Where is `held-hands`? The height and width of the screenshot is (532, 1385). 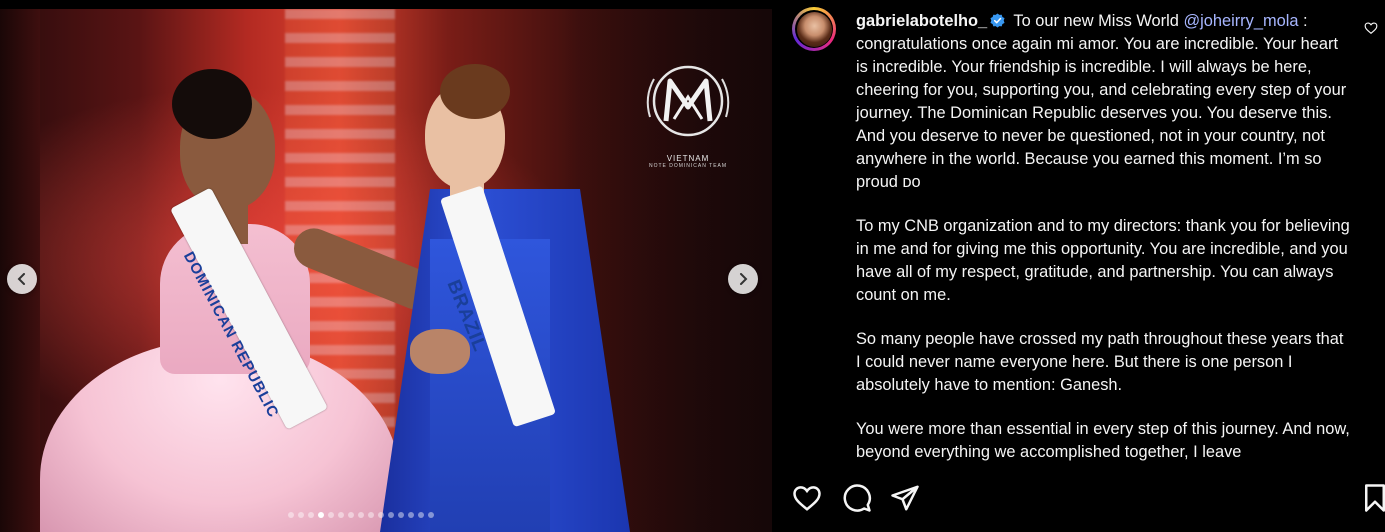
held-hands is located at coordinates (440, 351).